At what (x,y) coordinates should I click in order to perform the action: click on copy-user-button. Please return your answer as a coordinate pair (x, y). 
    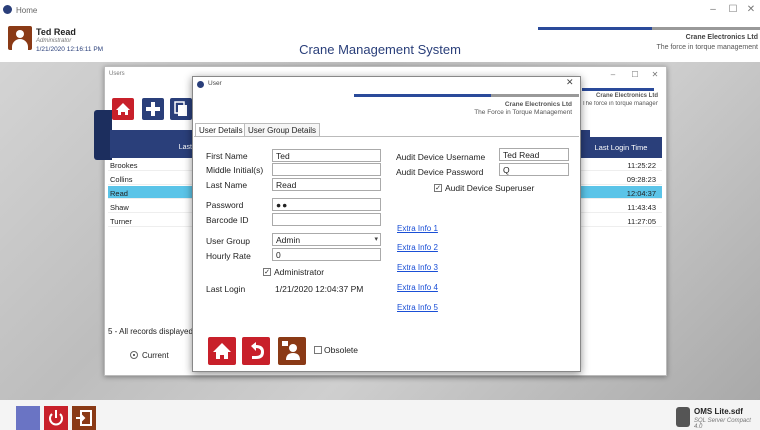
    Looking at the image, I should click on (181, 109).